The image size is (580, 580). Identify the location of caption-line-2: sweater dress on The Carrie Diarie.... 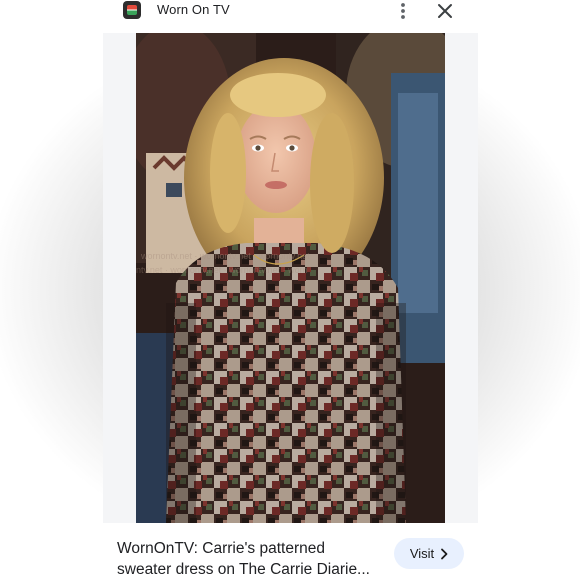
(243, 569).